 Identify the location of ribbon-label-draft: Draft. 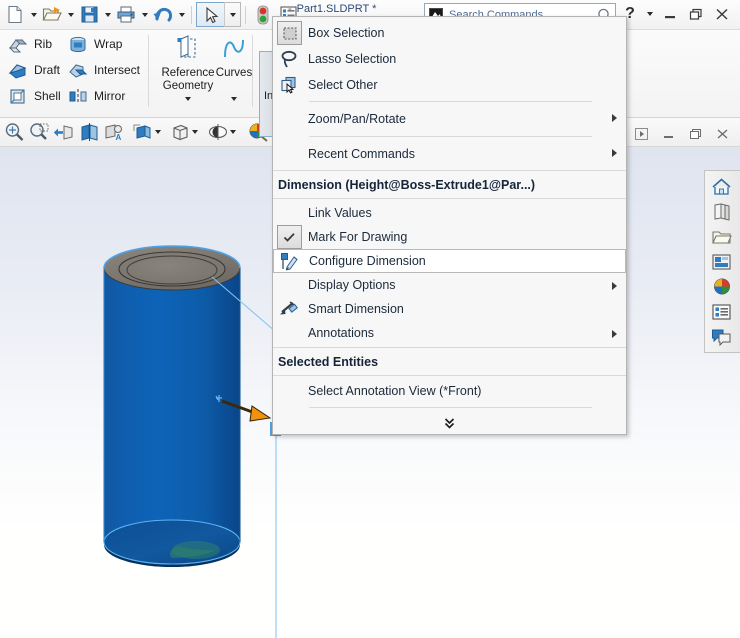
(47, 70).